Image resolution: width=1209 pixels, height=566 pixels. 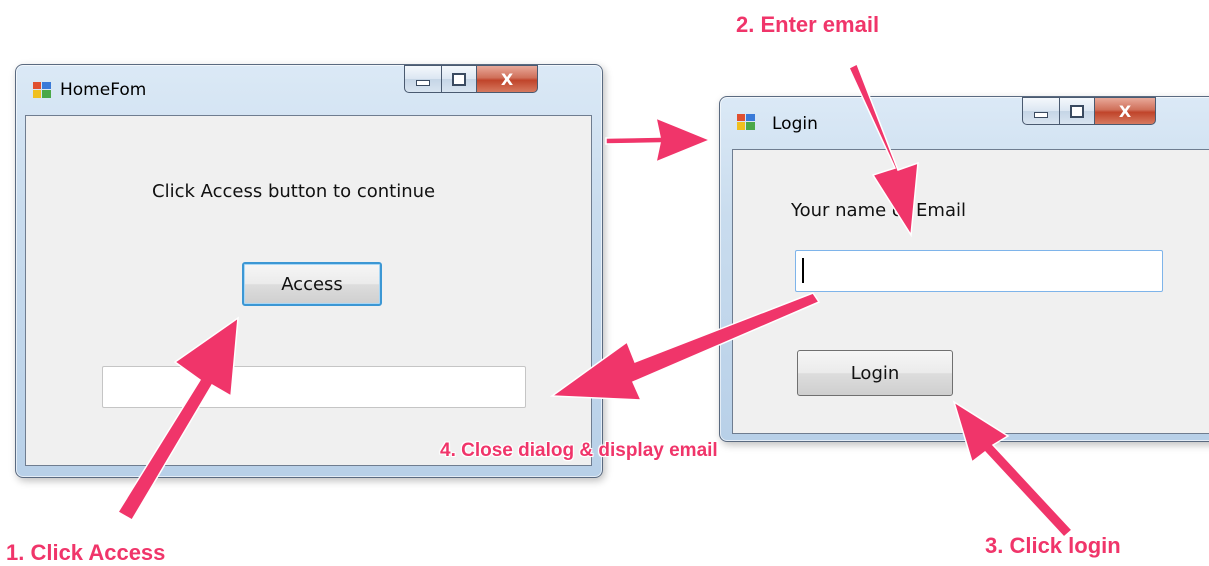 What do you see at coordinates (685, 346) in the screenshot?
I see `arrow-step4` at bounding box center [685, 346].